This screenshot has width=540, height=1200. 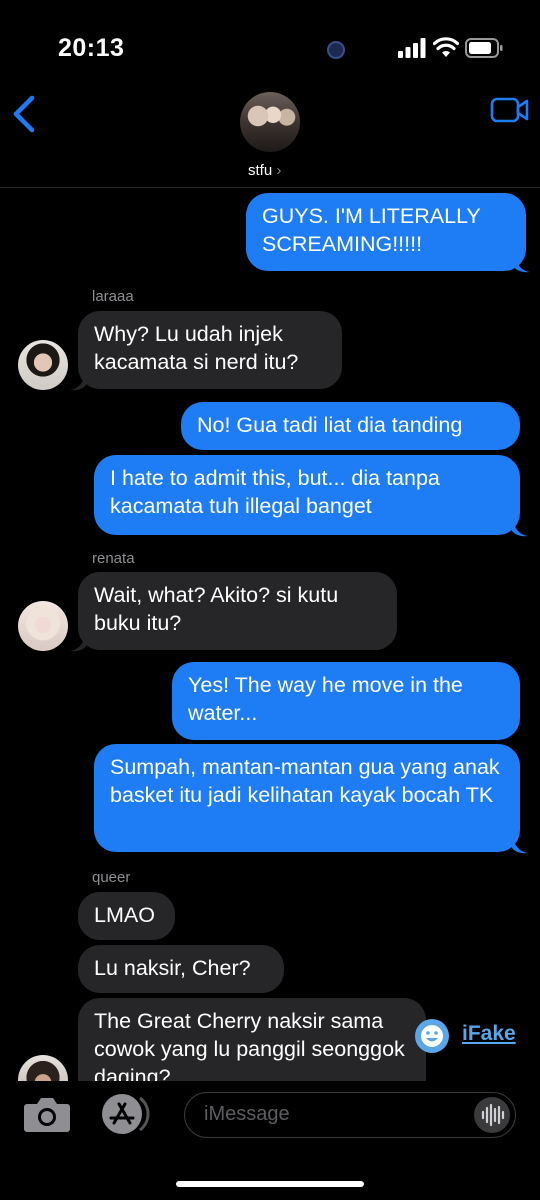 I want to click on home-indicator, so click(x=270, y=1184).